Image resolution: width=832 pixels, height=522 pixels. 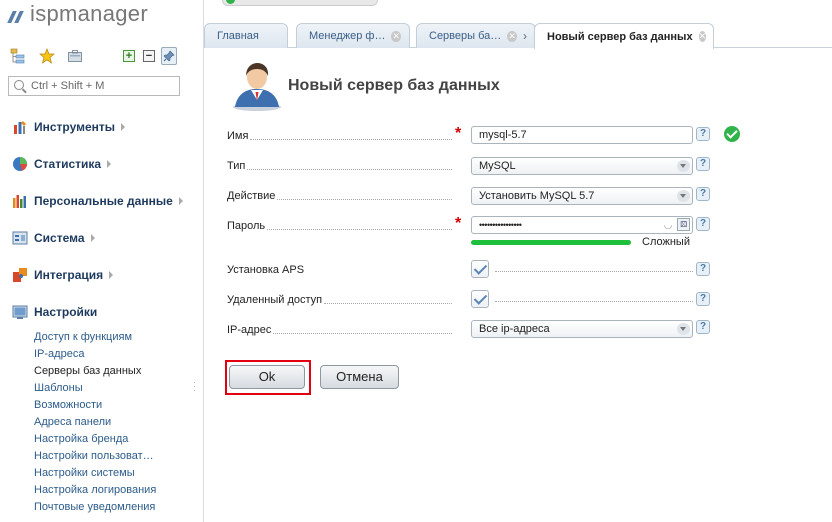 What do you see at coordinates (95, 56) in the screenshot?
I see `sidebar-toolbar: + −` at bounding box center [95, 56].